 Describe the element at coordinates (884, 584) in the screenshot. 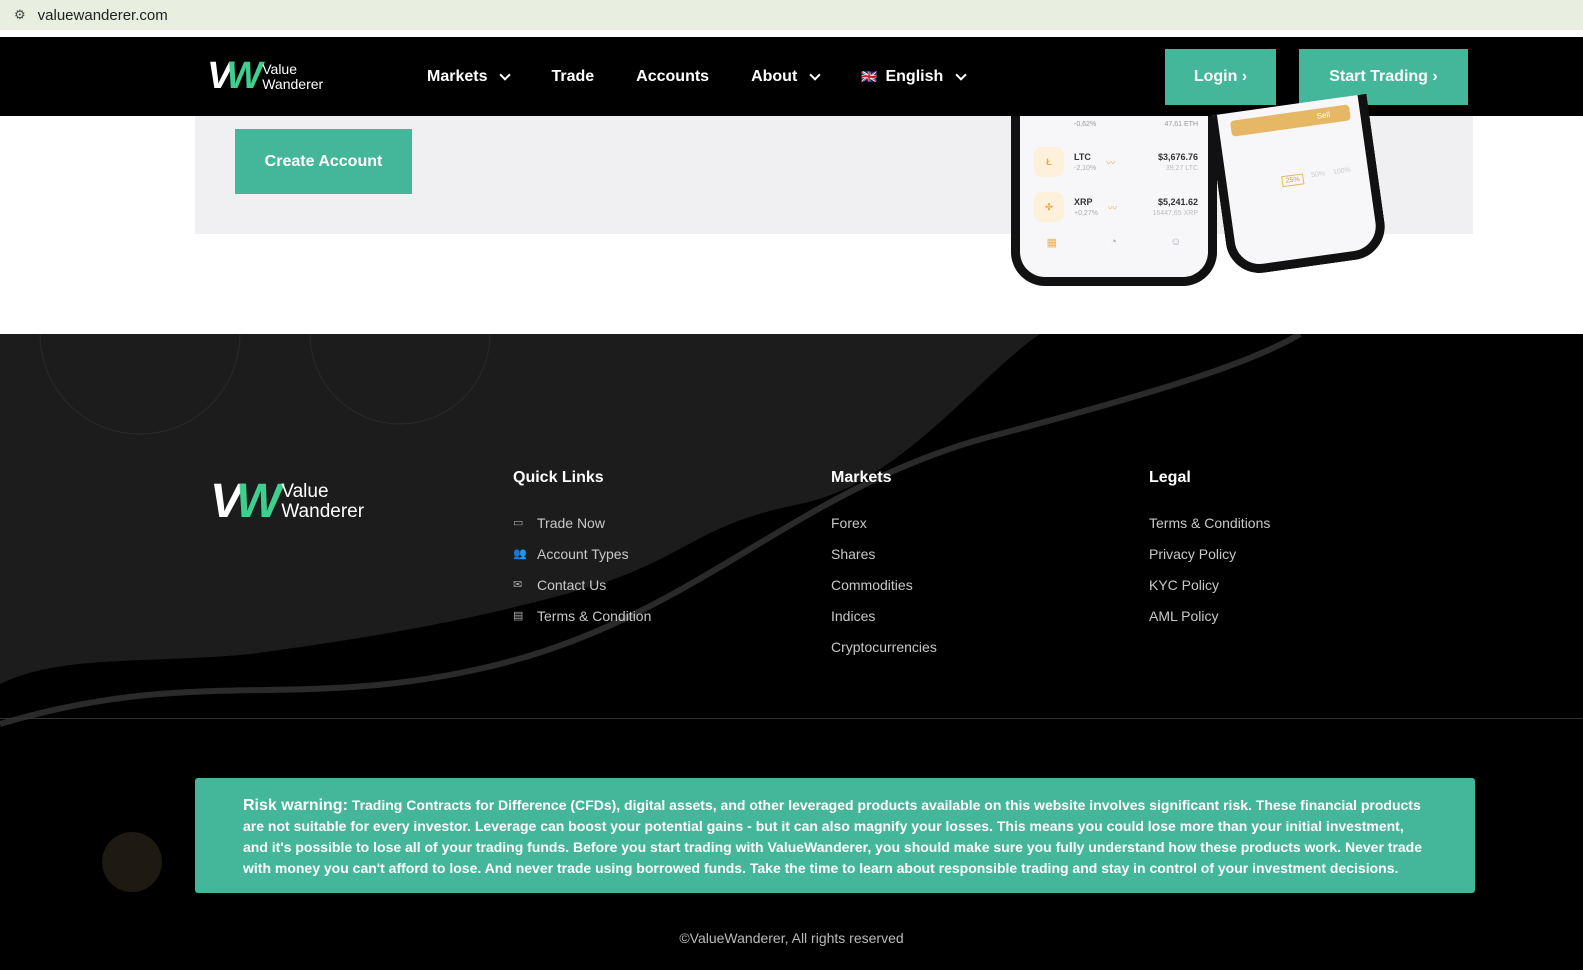

I see `link-commodities: Commodities` at that location.